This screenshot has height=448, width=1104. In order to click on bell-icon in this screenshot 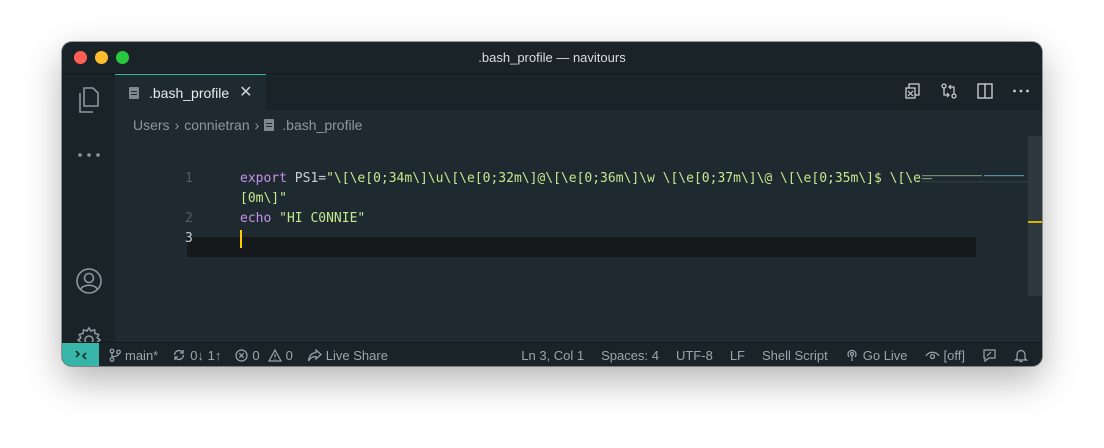, I will do `click(1021, 355)`.